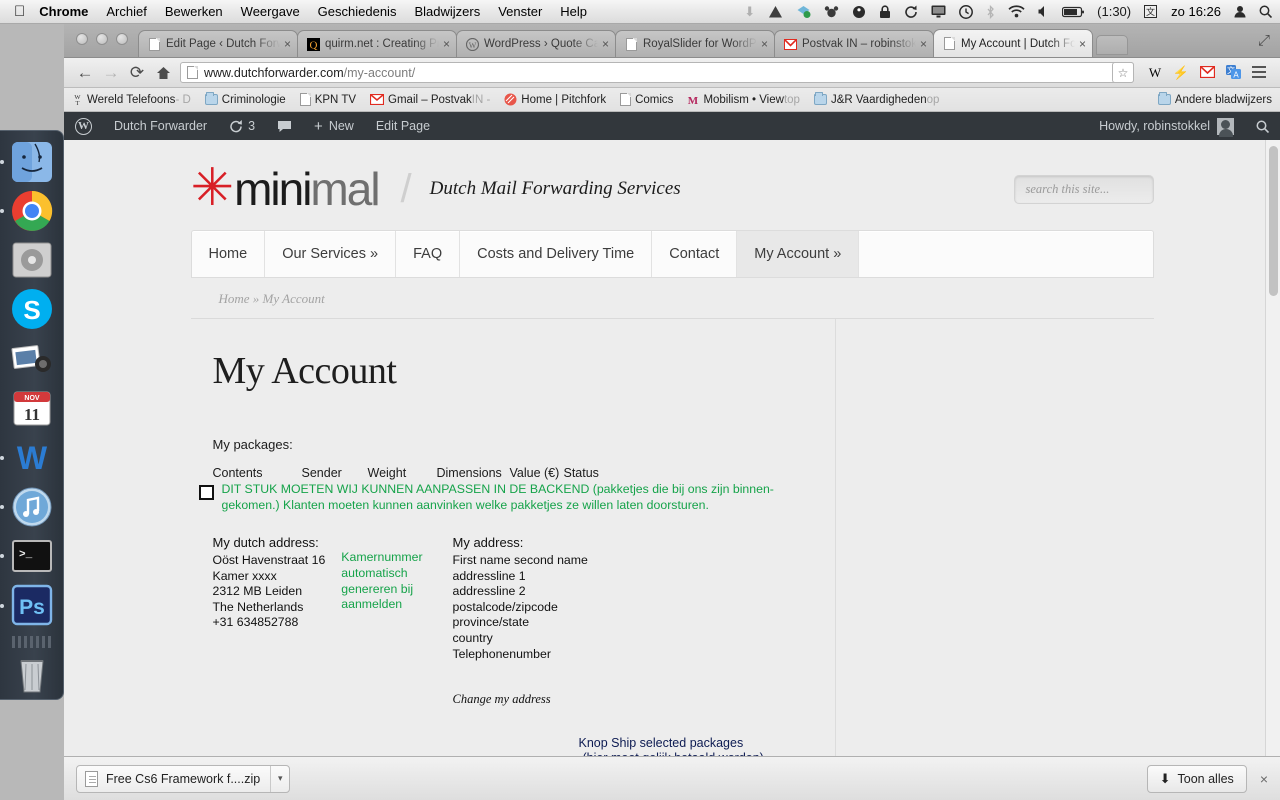 Image resolution: width=1280 pixels, height=800 pixels. Describe the element at coordinates (1166, 126) in the screenshot. I see `adminbar-howdy: Howdy, robinstokkel` at that location.